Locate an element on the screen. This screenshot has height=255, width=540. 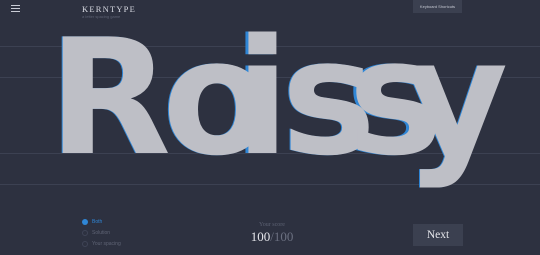
view-option-solution: Solution is located at coordinates (112, 234).